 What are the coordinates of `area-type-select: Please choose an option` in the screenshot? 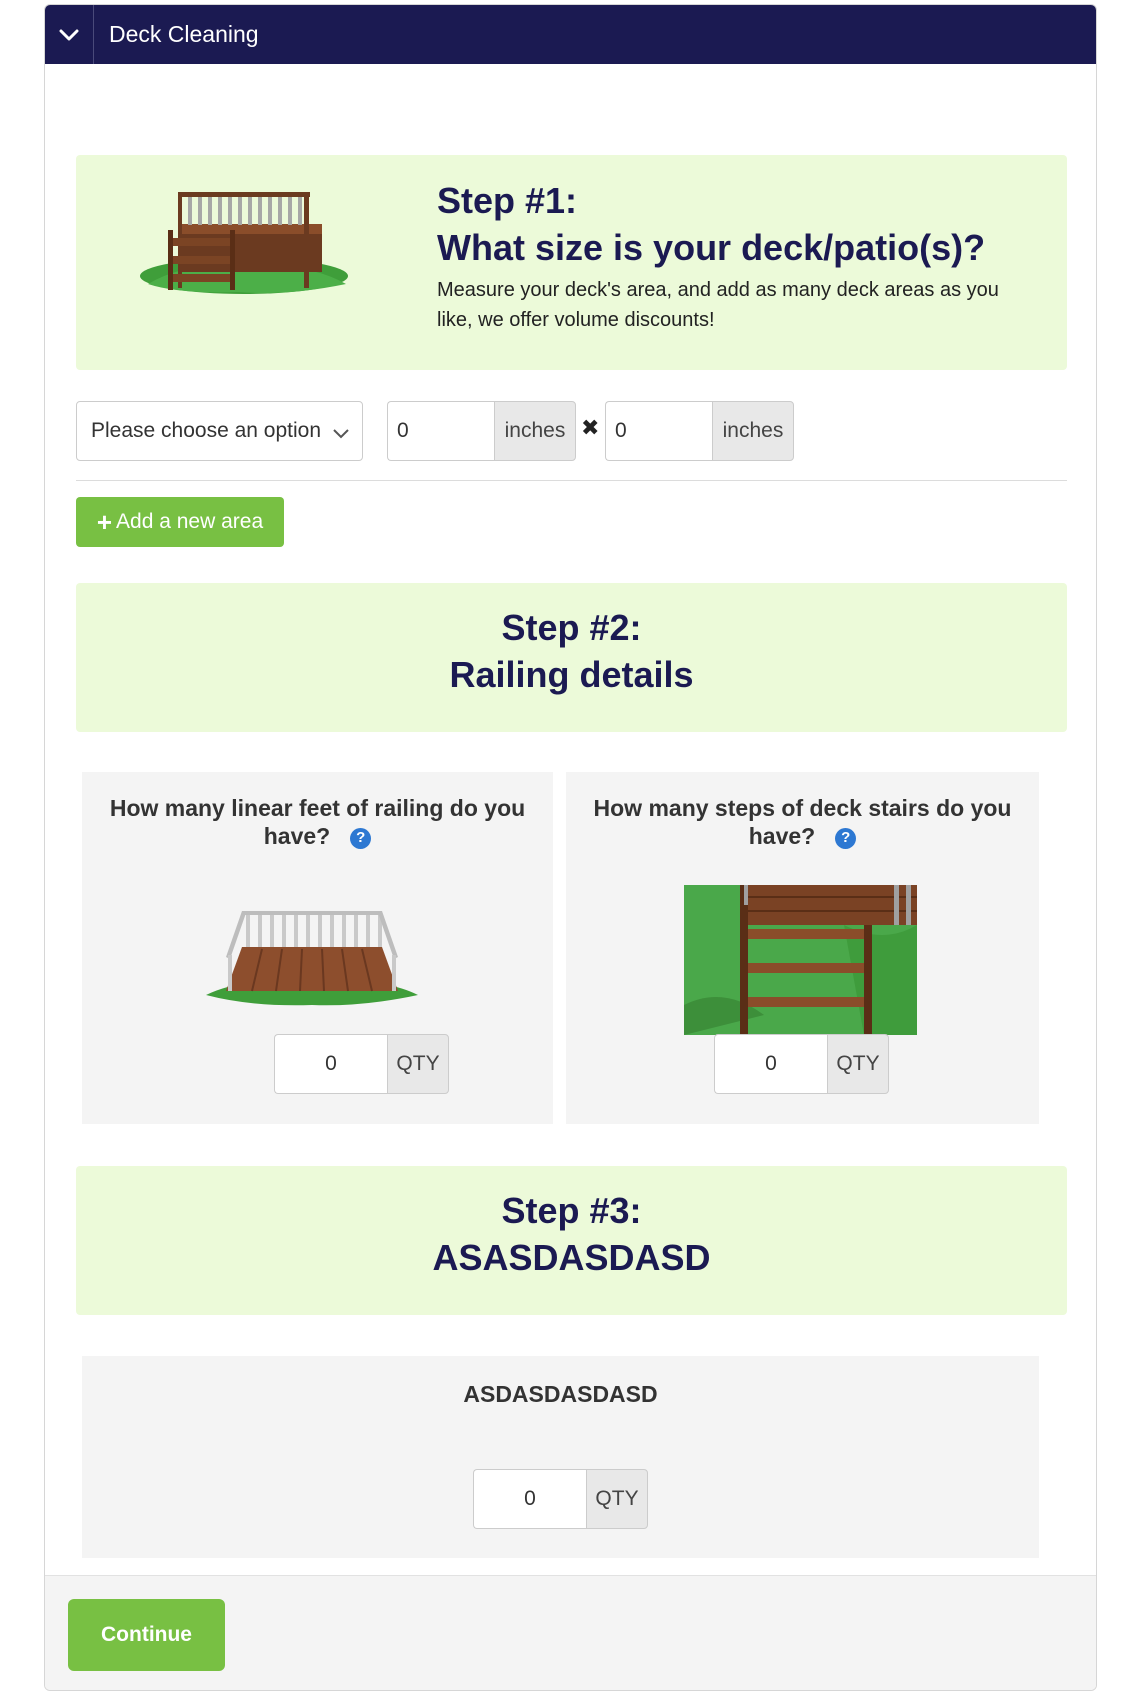 It's located at (219, 431).